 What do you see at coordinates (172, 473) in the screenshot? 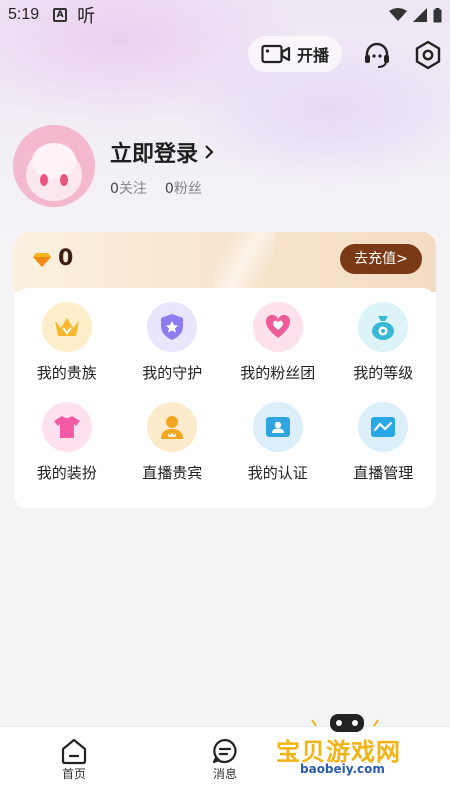
I see `menu-item-label: 直播贵宾` at bounding box center [172, 473].